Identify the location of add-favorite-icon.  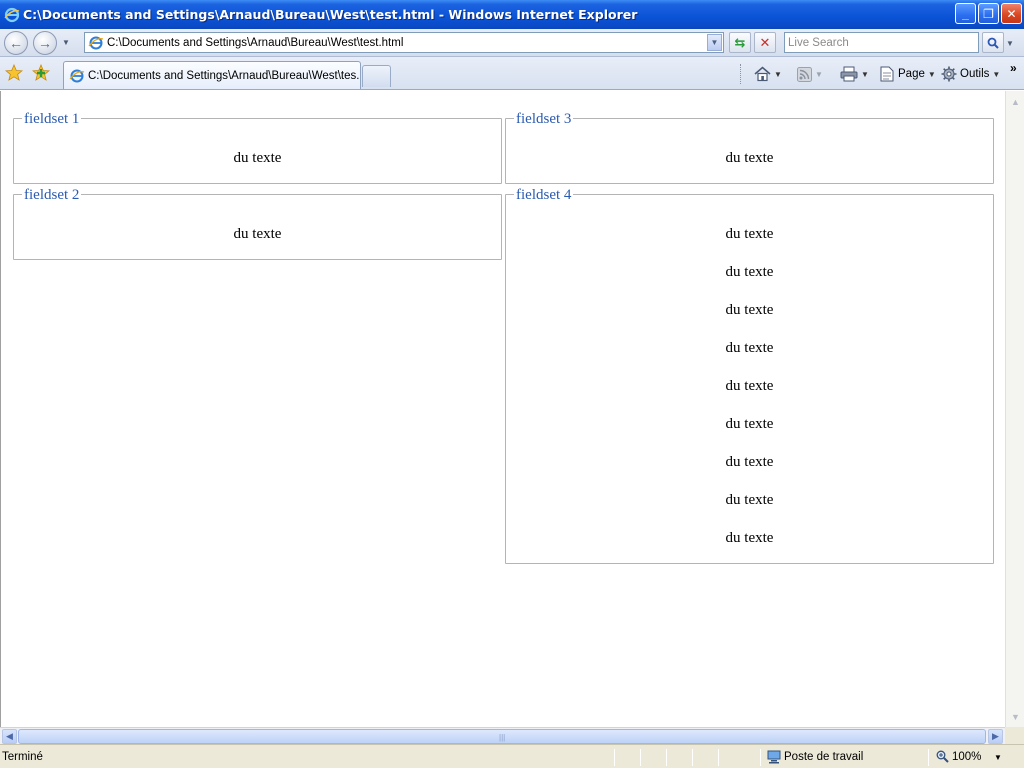
(41, 73).